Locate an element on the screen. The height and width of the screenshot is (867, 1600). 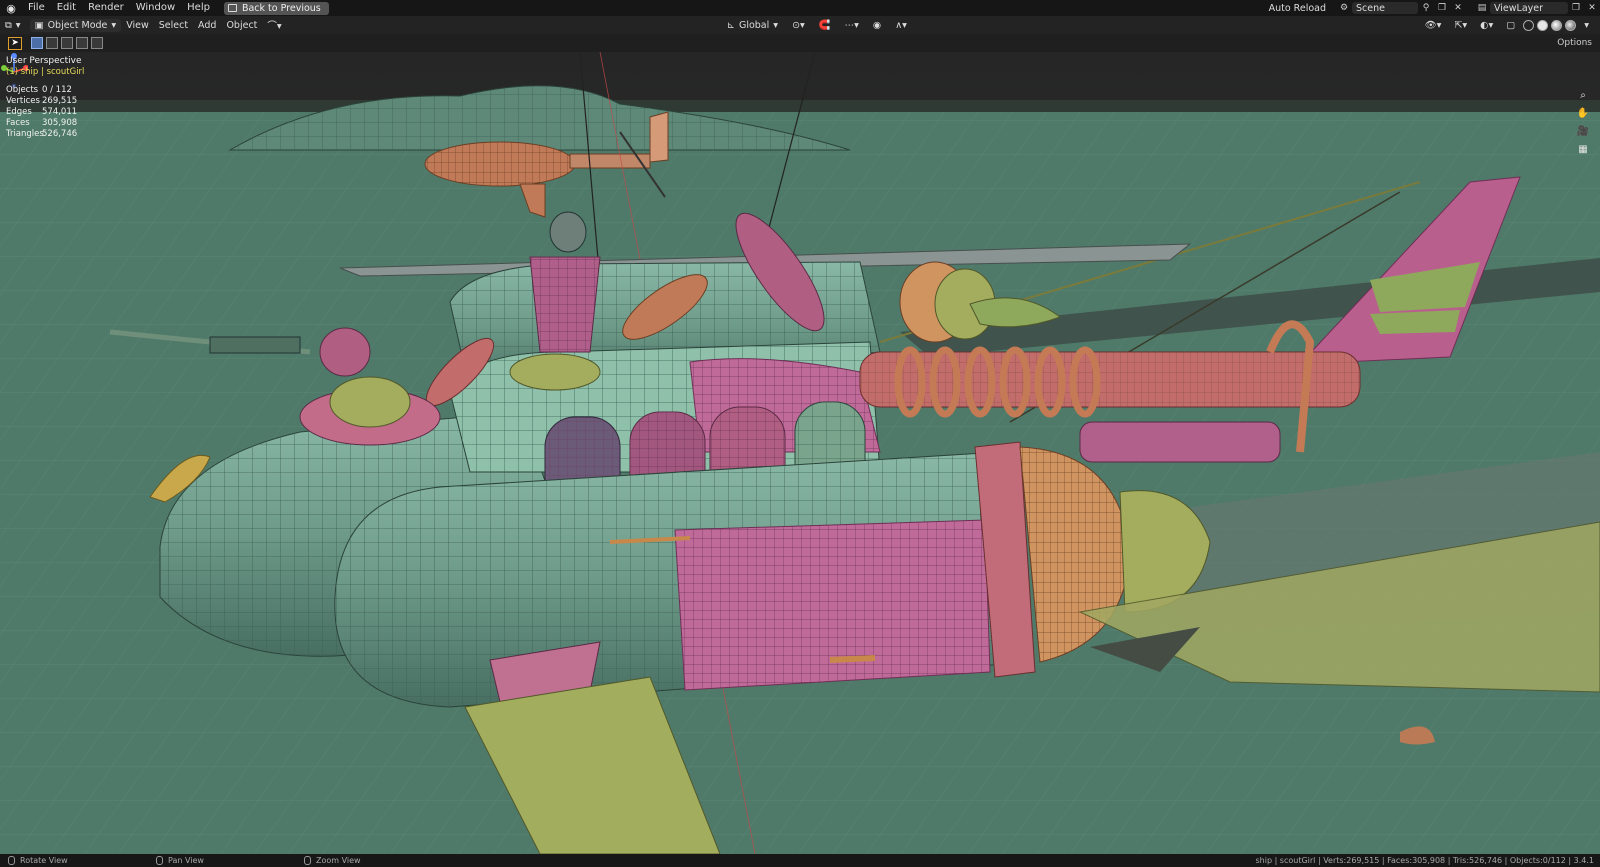
snap-icon: 🧲 is located at coordinates (825, 25).